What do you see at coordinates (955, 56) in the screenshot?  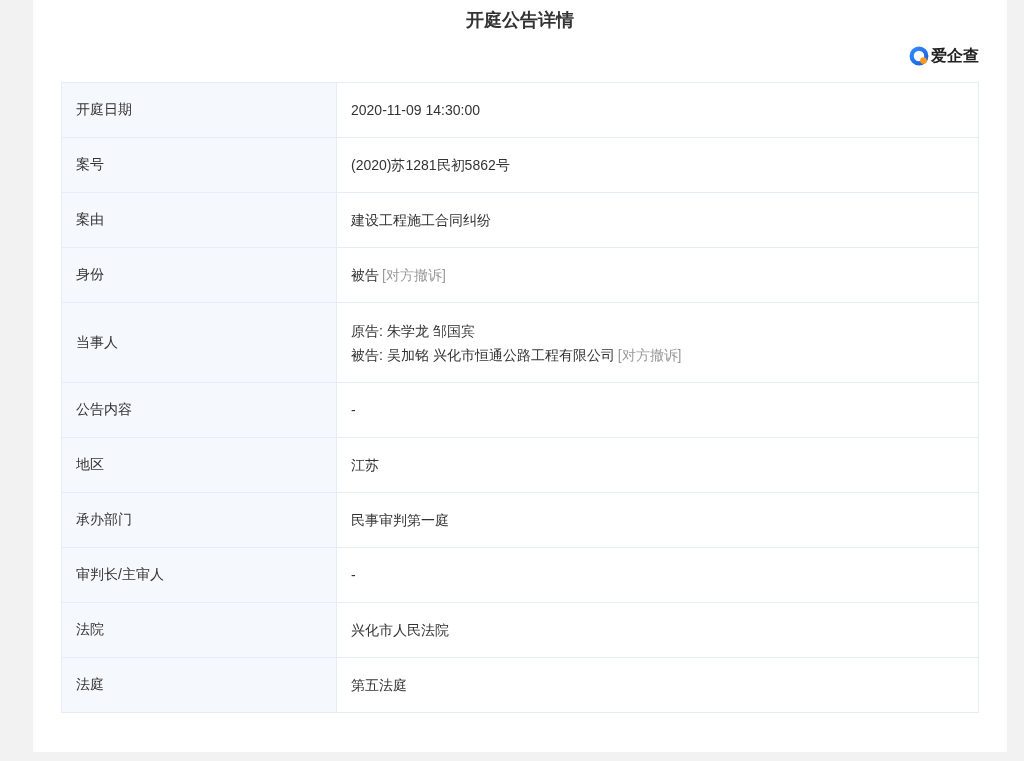 I see `brand-name: 爱企查` at bounding box center [955, 56].